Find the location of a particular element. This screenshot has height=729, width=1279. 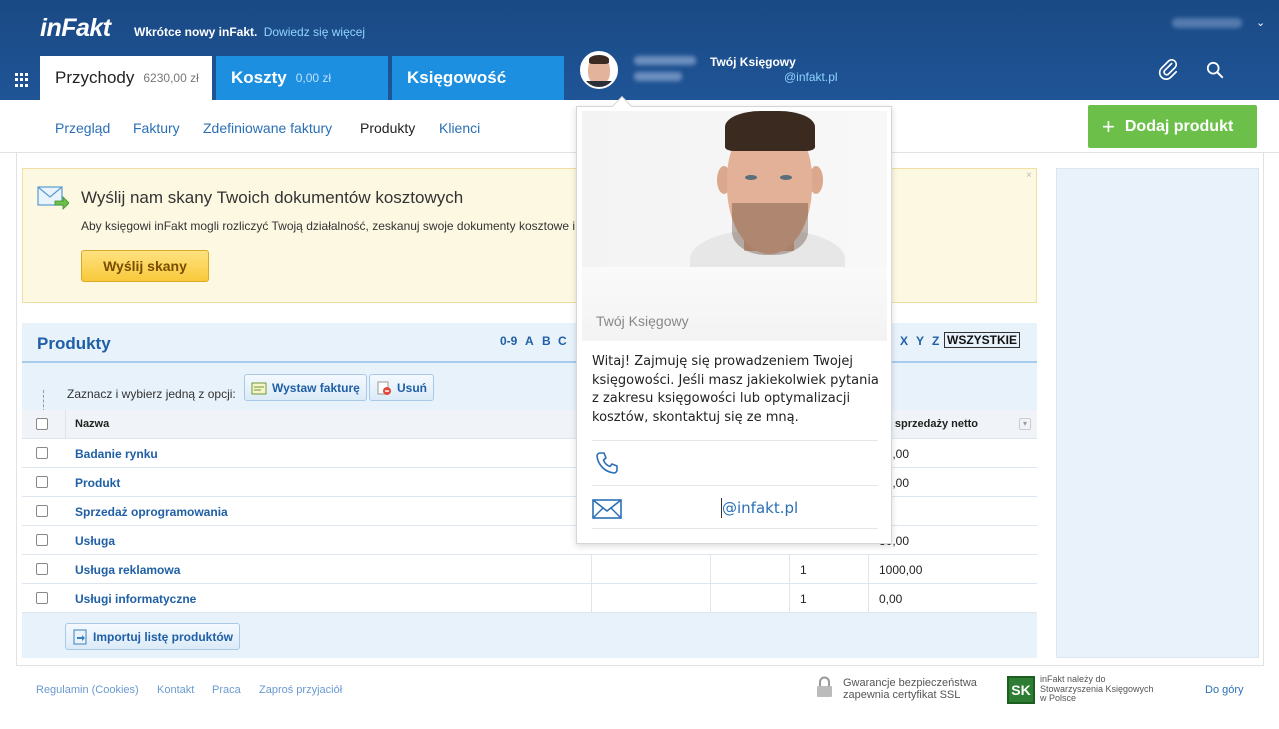

column-name: Nazwa is located at coordinates (92, 424).